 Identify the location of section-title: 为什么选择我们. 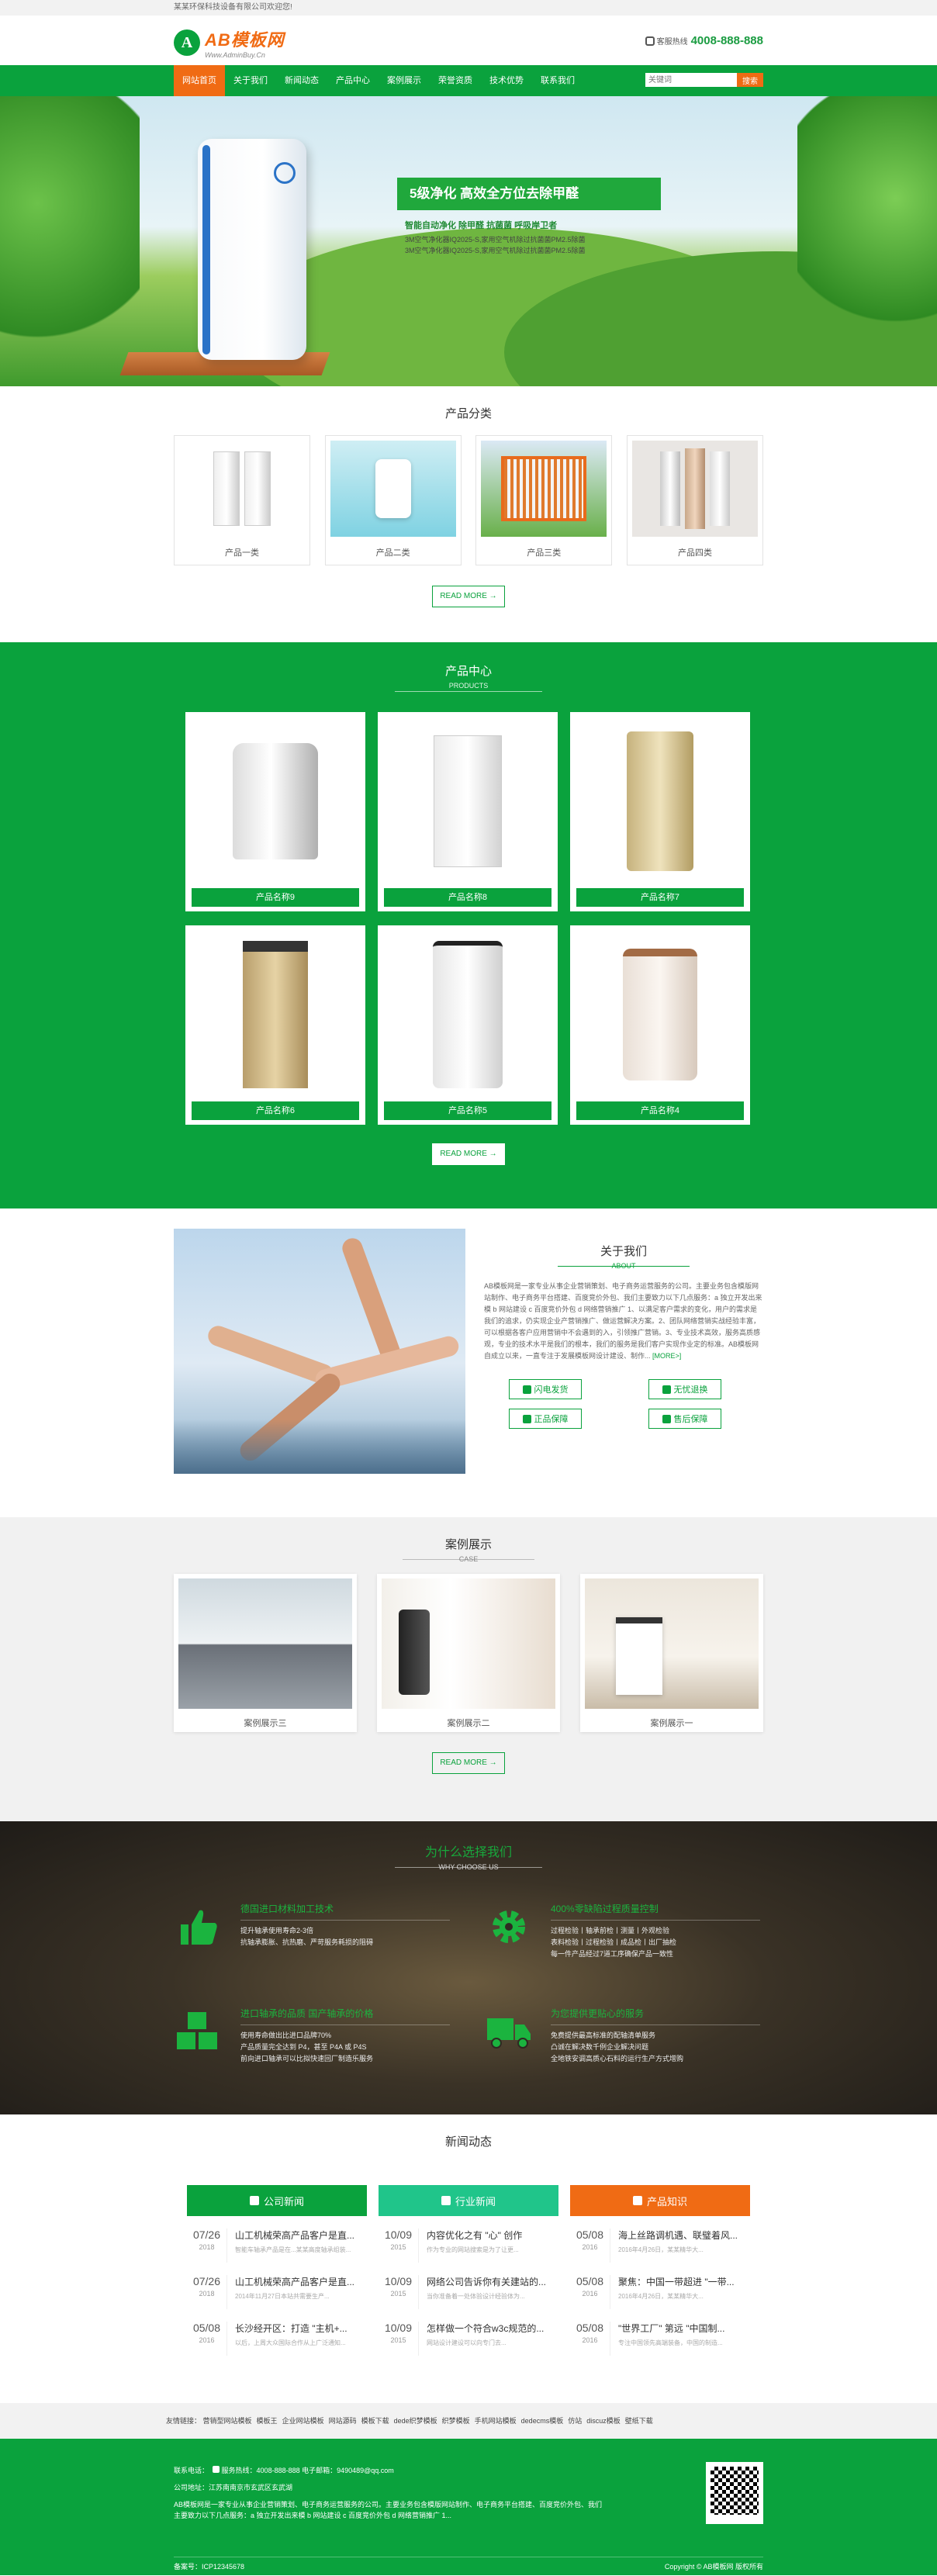
(468, 1852).